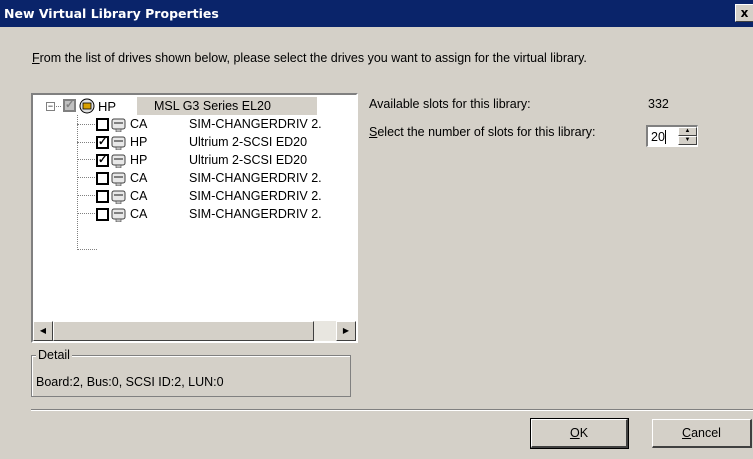  Describe the element at coordinates (87, 249) in the screenshot. I see `tree-connector` at that location.